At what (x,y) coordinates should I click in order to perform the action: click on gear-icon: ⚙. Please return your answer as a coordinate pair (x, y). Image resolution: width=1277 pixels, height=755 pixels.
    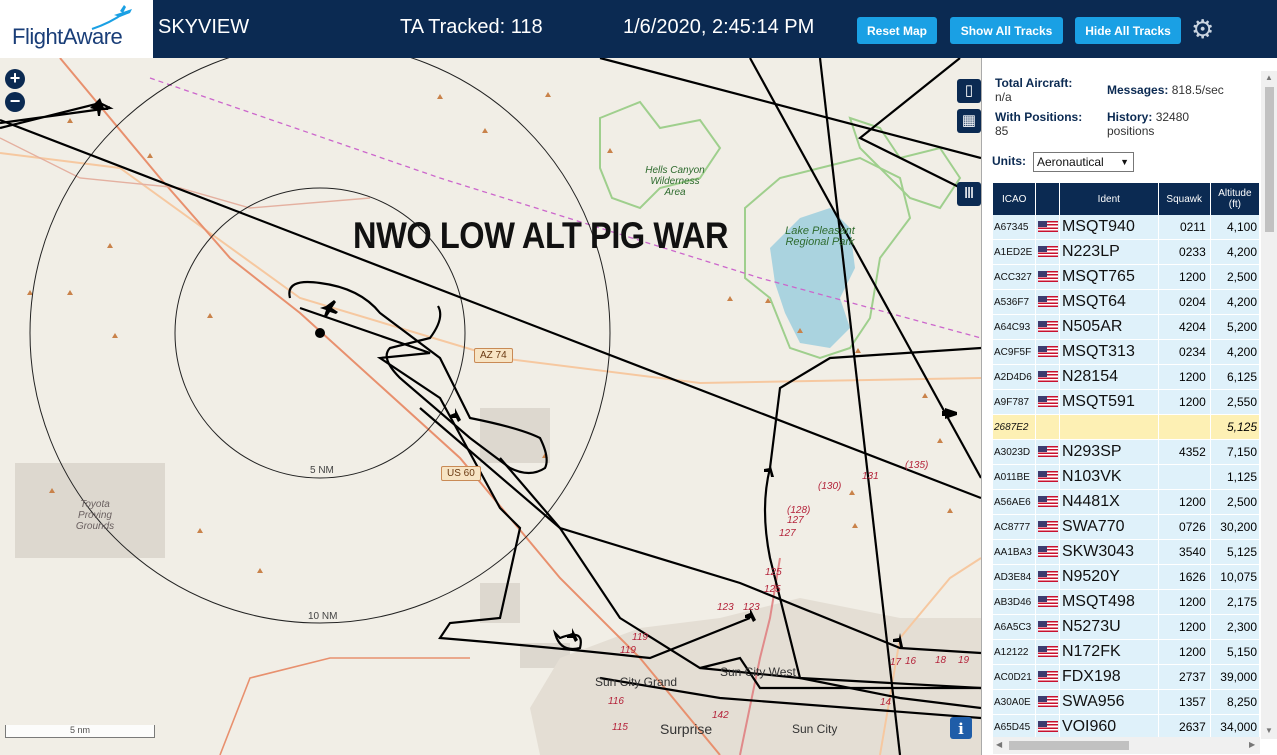
    Looking at the image, I should click on (1202, 29).